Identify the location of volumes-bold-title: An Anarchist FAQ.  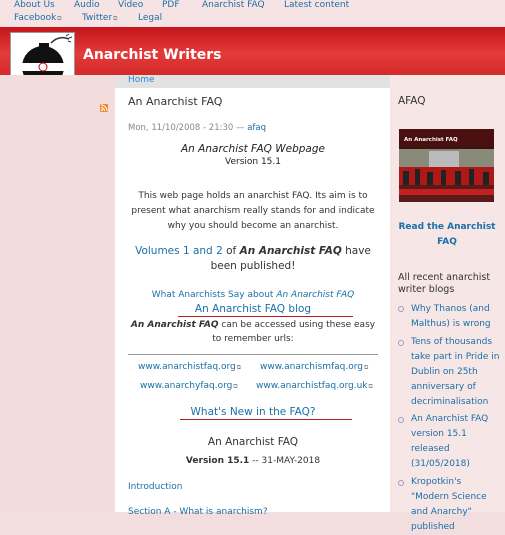
(290, 251).